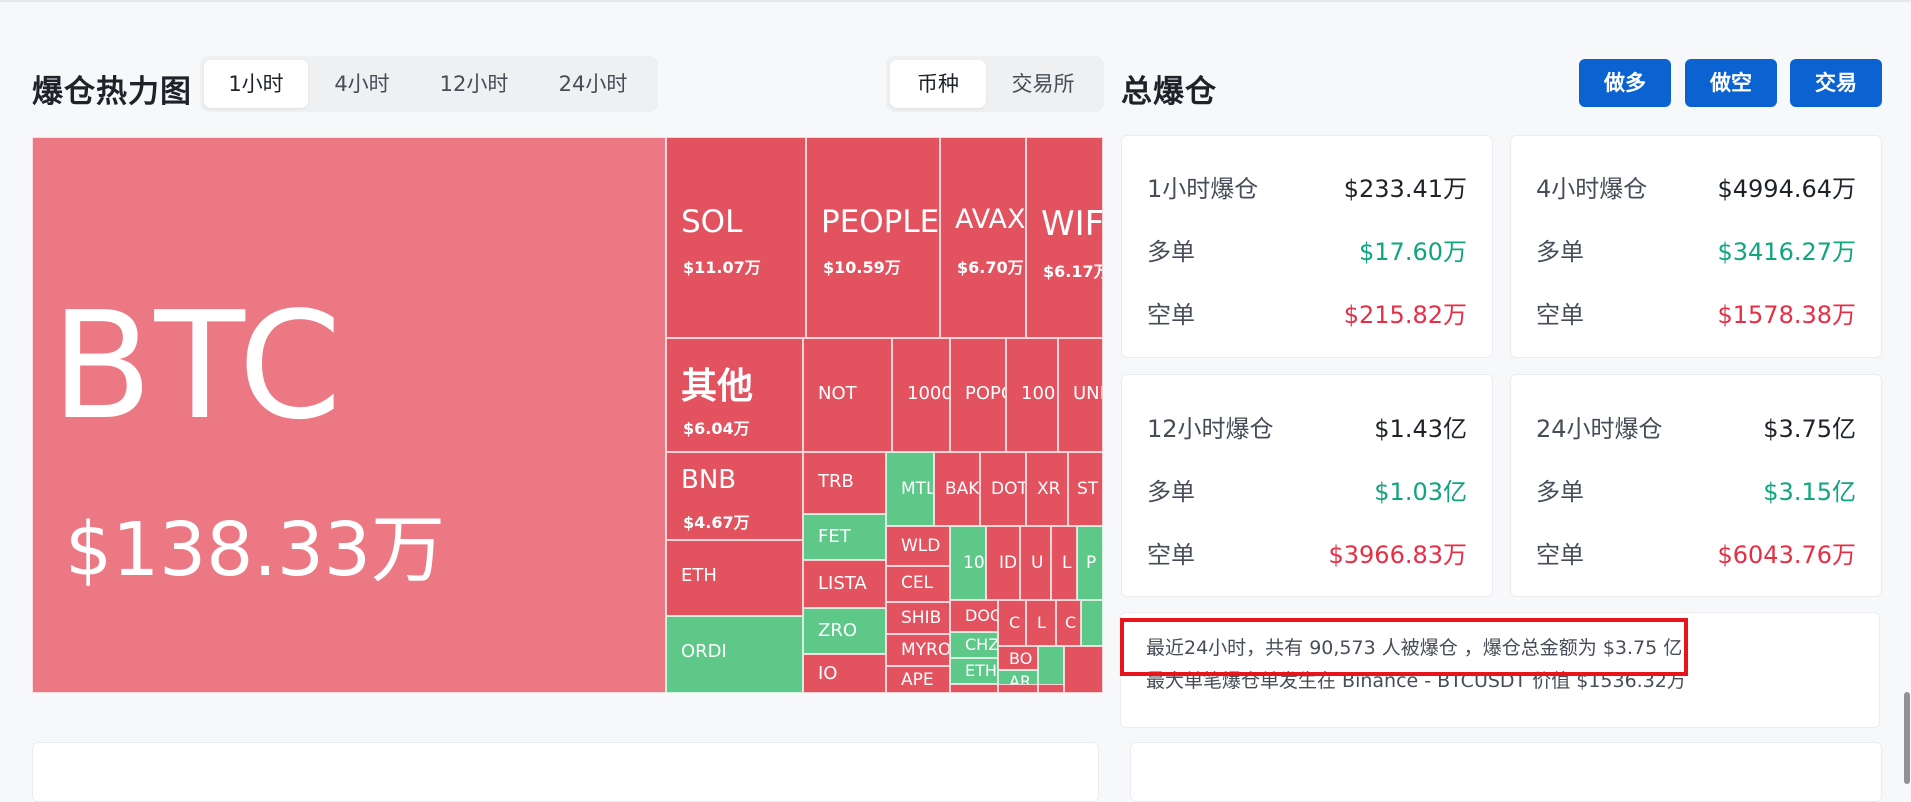  I want to click on tile-ygg, so click(974, 688).